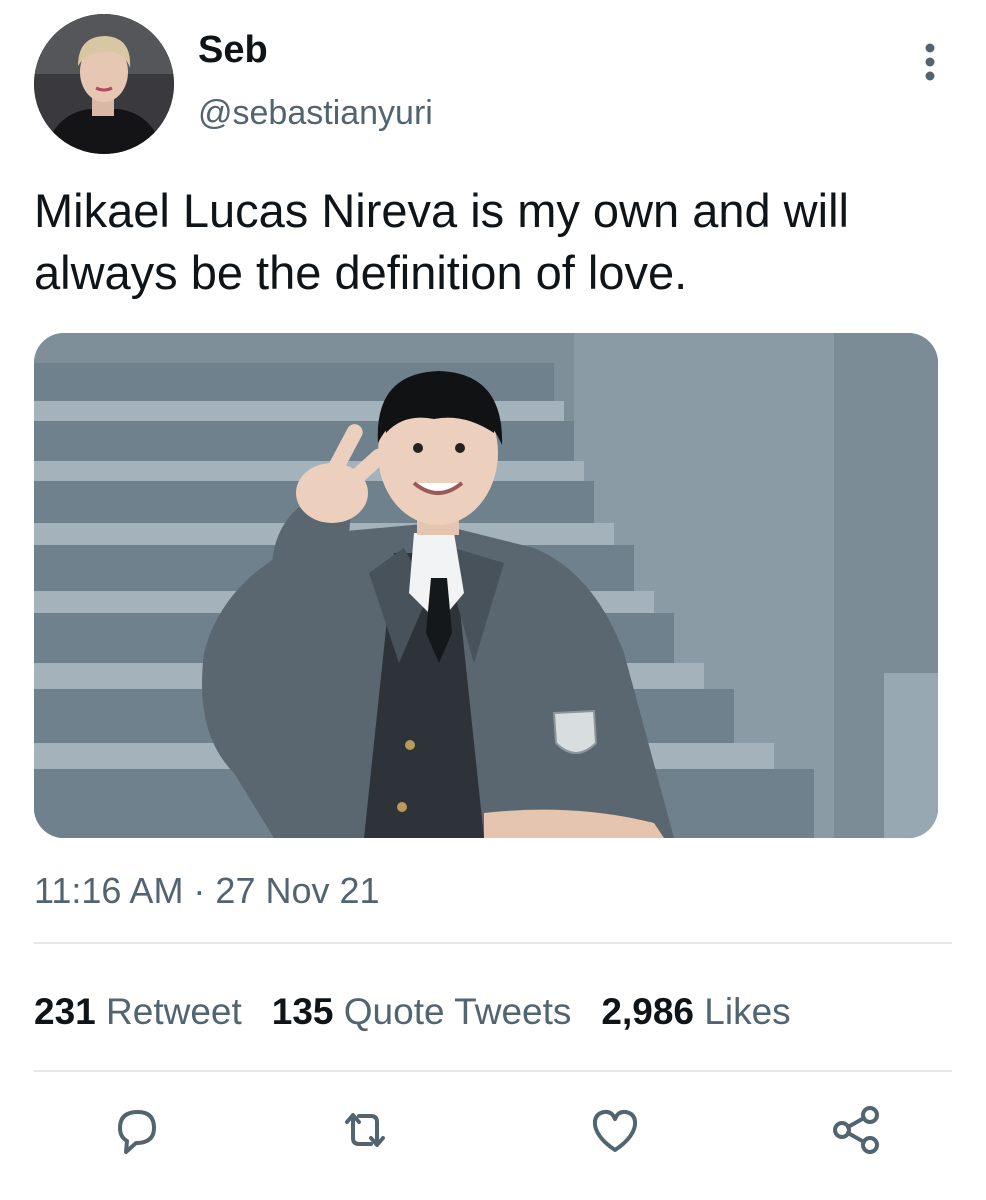  I want to click on share-icon, so click(856, 1130).